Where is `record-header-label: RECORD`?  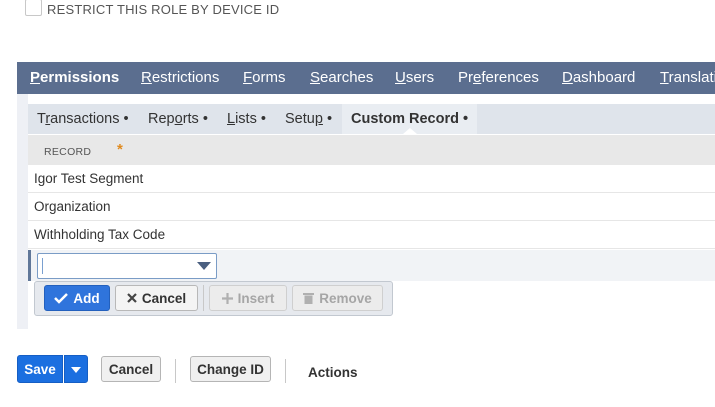 record-header-label: RECORD is located at coordinates (68, 152).